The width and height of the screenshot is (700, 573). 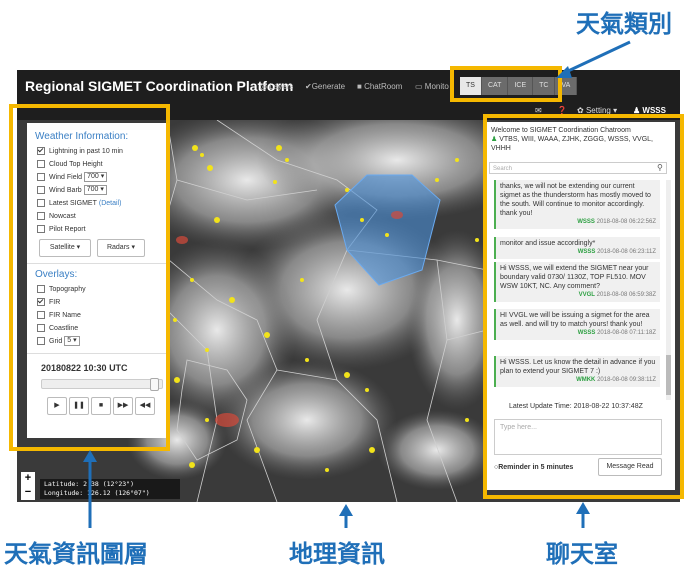 I want to click on globe-icon: ◎, so click(x=265, y=86).